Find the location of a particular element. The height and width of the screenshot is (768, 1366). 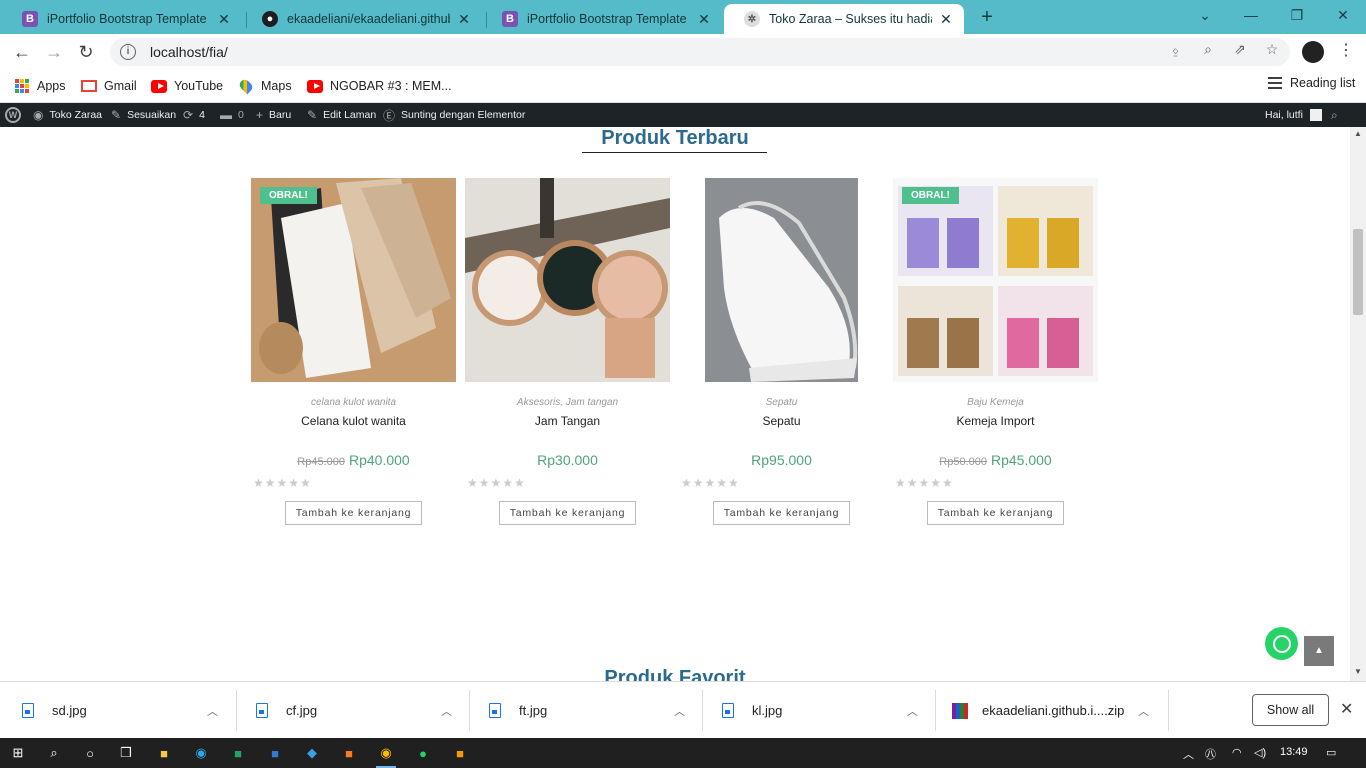

wp-customize: ✎ Sesuaikan is located at coordinates (143, 115).